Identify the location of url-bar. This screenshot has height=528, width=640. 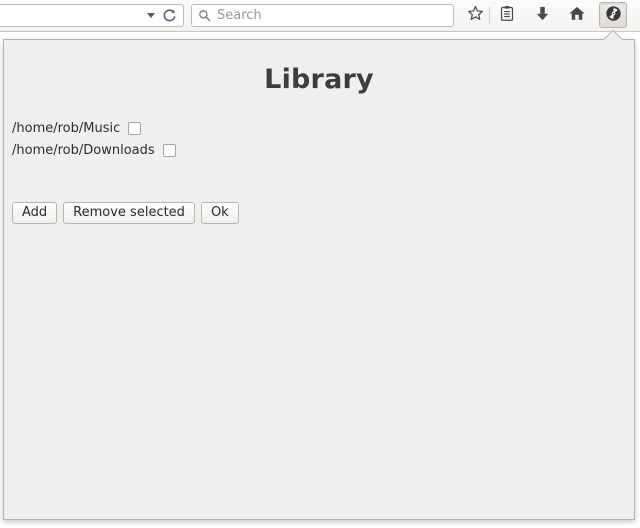
(92, 15).